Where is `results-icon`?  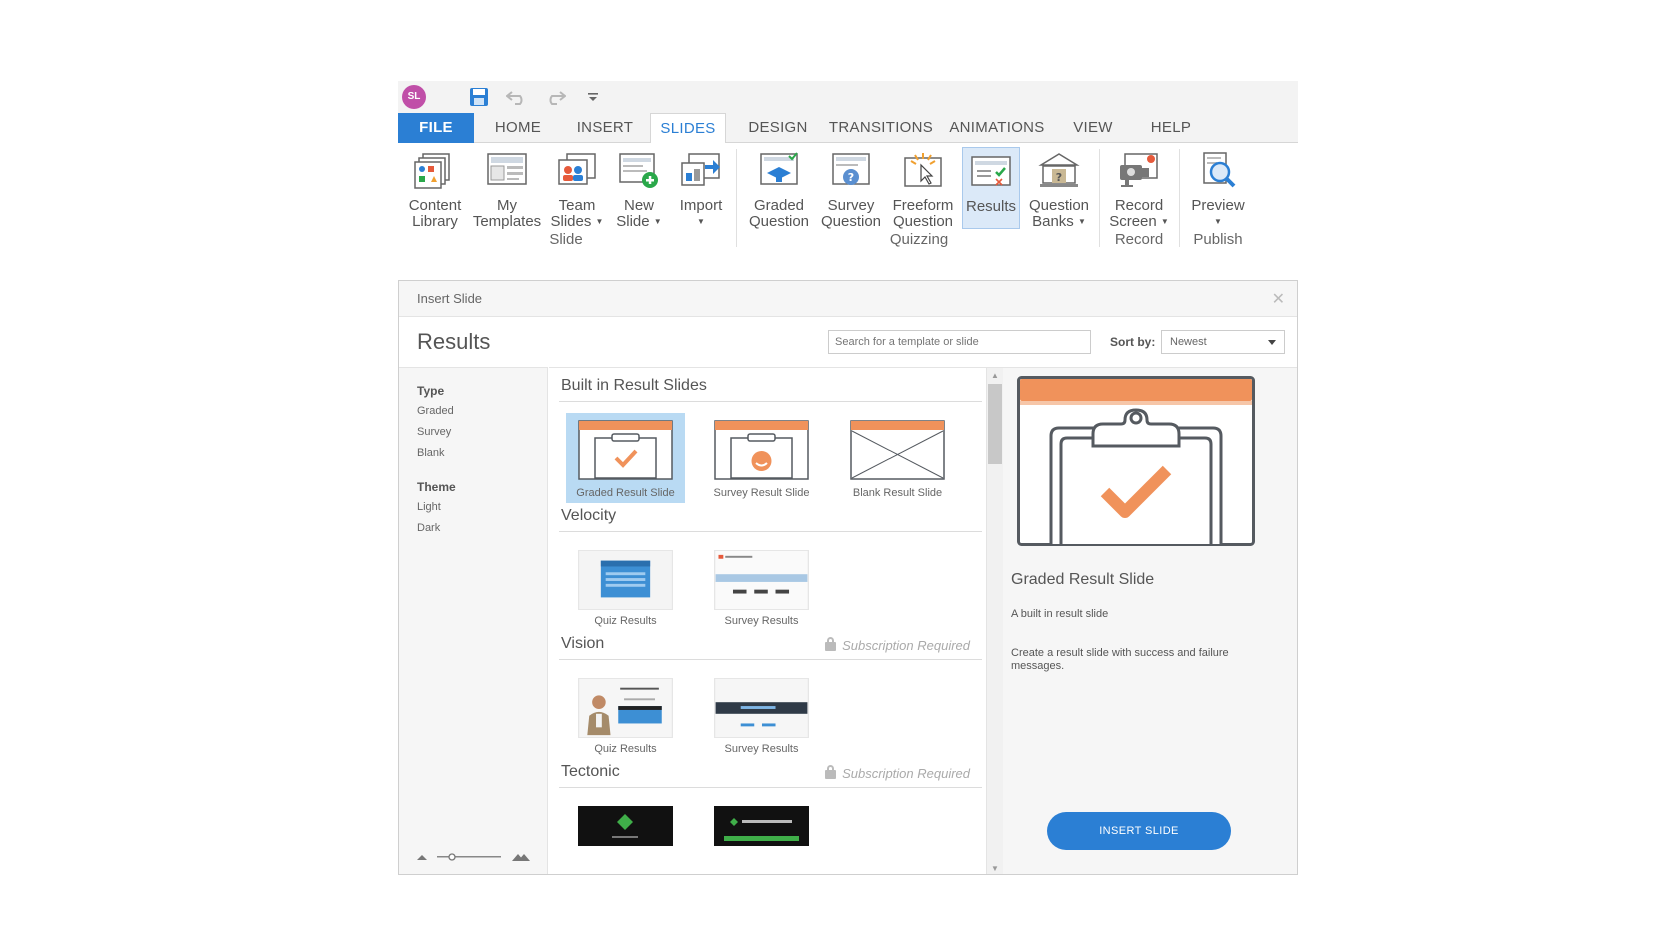 results-icon is located at coordinates (991, 171).